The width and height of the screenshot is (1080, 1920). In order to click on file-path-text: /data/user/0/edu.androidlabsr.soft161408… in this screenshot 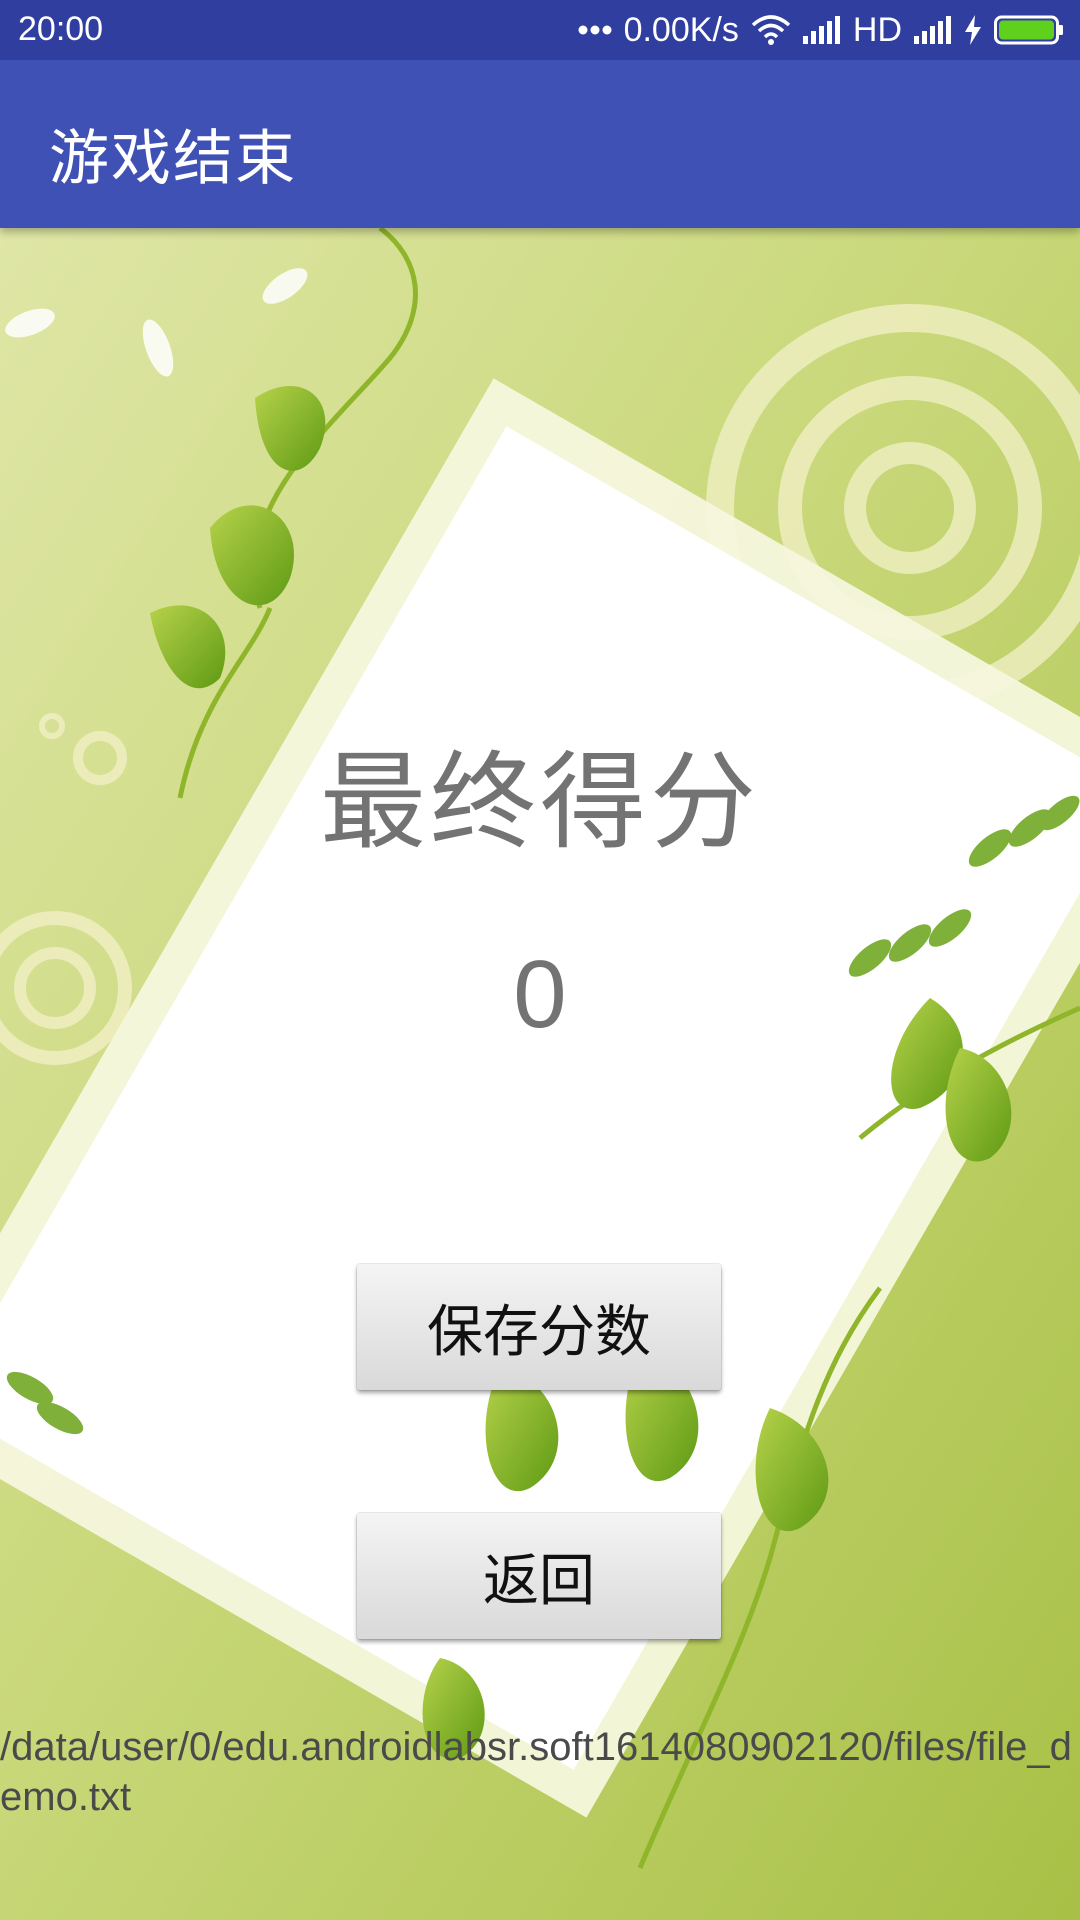, I will do `click(536, 1772)`.